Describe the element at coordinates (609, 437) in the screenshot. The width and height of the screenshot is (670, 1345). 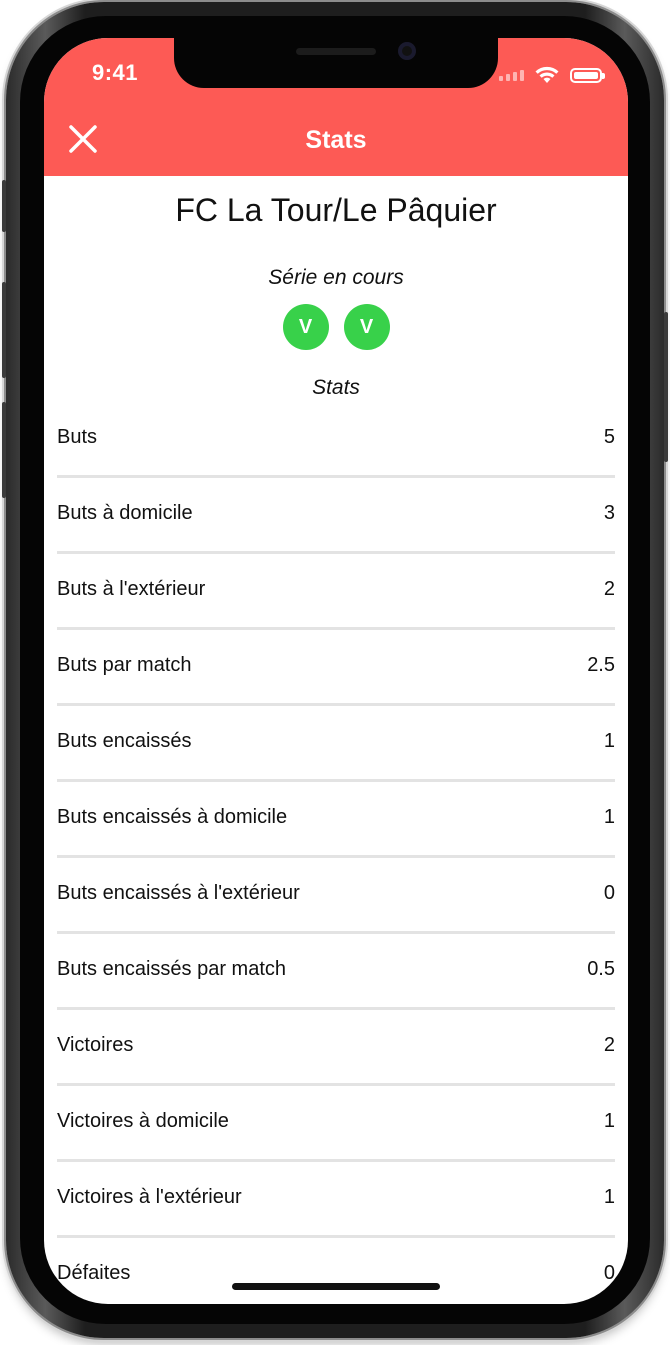
I see `stat-value: 5` at that location.